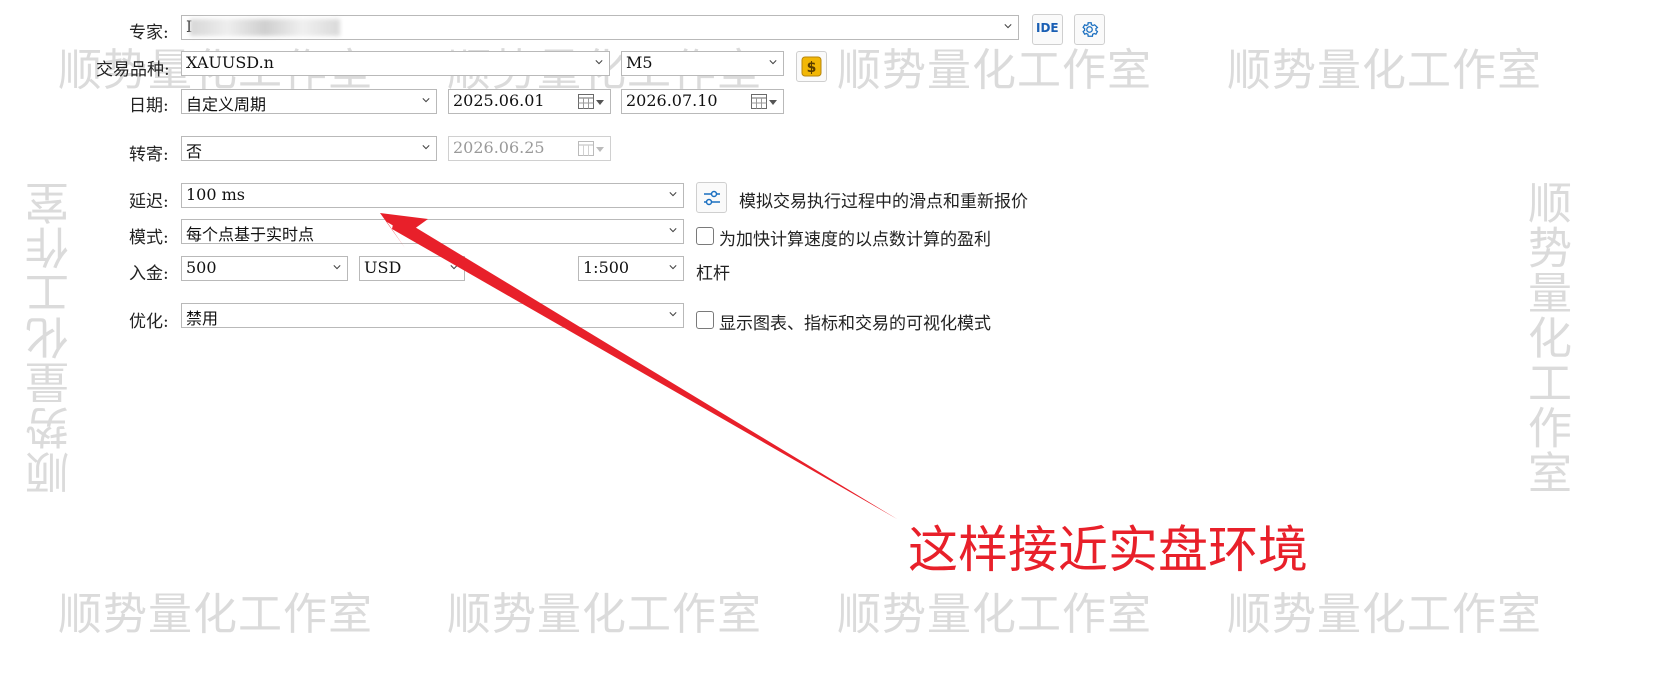 This screenshot has height=695, width=1680. I want to click on annotation-text: 这样接近实盘环境, so click(1108, 550).